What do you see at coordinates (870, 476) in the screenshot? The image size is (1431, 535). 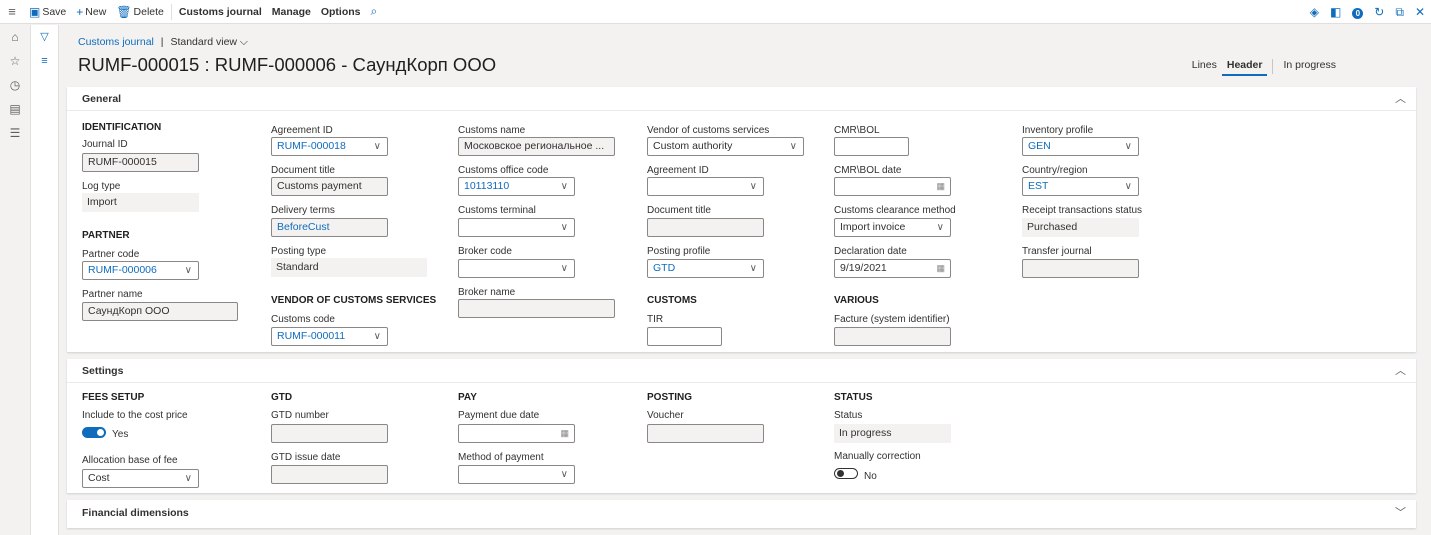 I see `manual-correction-value: No` at bounding box center [870, 476].